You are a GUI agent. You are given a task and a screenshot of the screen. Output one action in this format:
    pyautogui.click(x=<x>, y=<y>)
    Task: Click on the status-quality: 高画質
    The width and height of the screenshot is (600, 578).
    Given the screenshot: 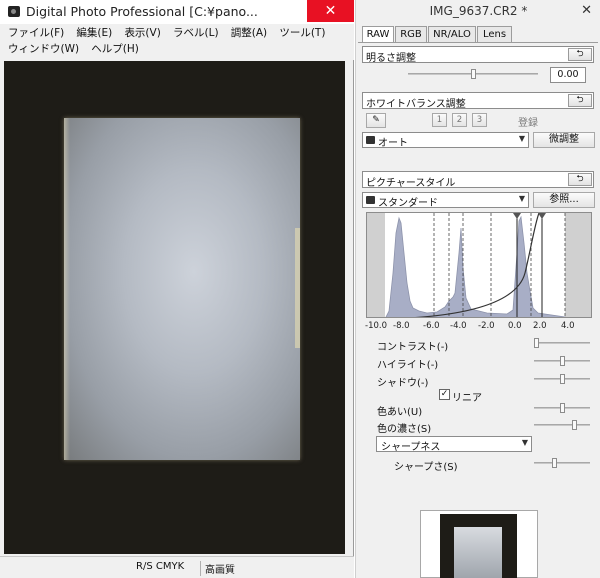 What is the action you would take?
    pyautogui.click(x=217, y=568)
    